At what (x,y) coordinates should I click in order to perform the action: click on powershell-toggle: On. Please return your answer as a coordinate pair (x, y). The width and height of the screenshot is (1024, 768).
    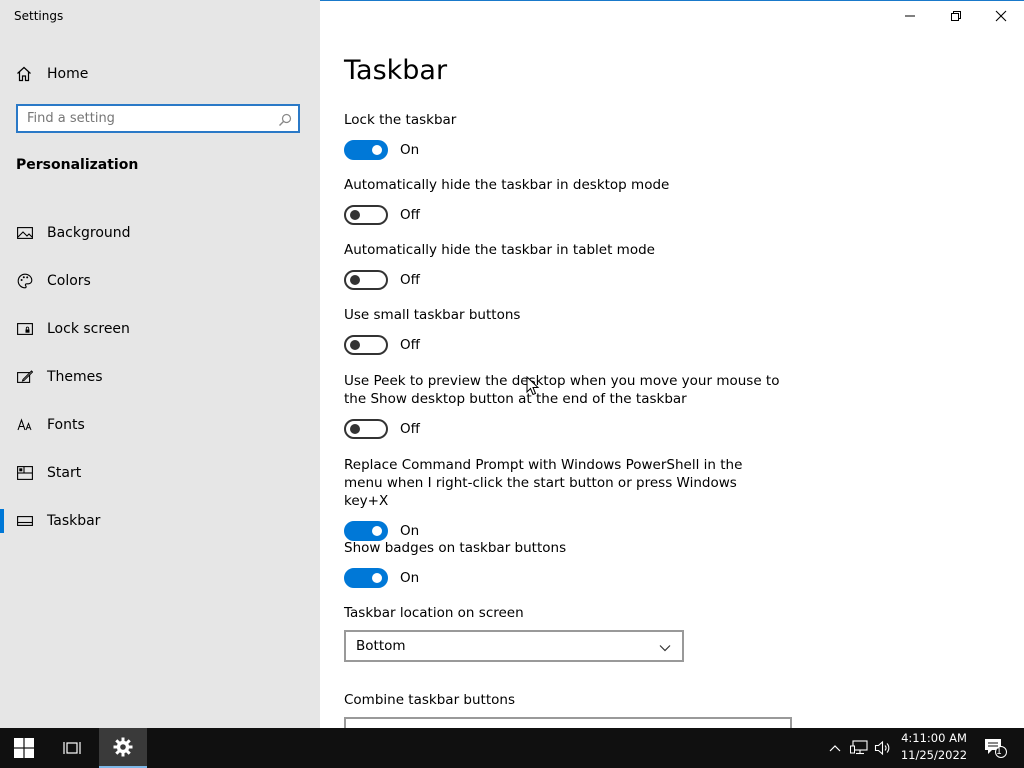
    Looking at the image, I should click on (564, 531).